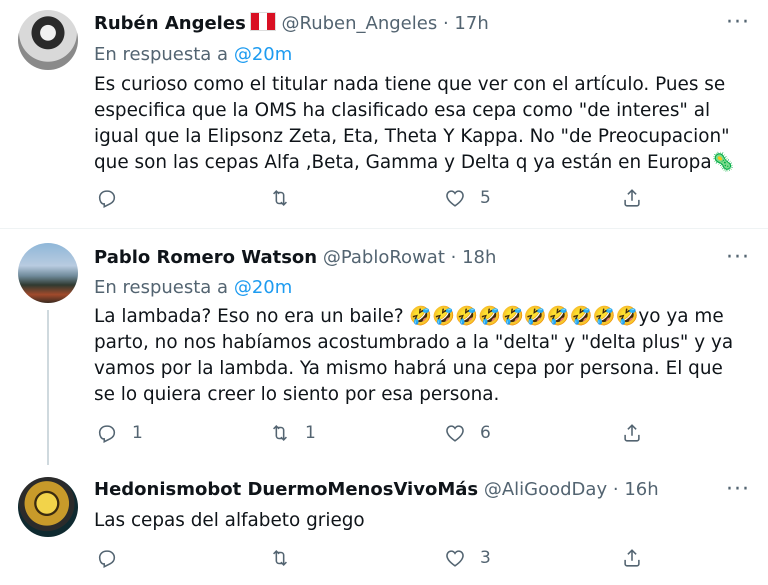  Describe the element at coordinates (374, 435) in the screenshot. I see `action-bar: 1 1 6` at that location.